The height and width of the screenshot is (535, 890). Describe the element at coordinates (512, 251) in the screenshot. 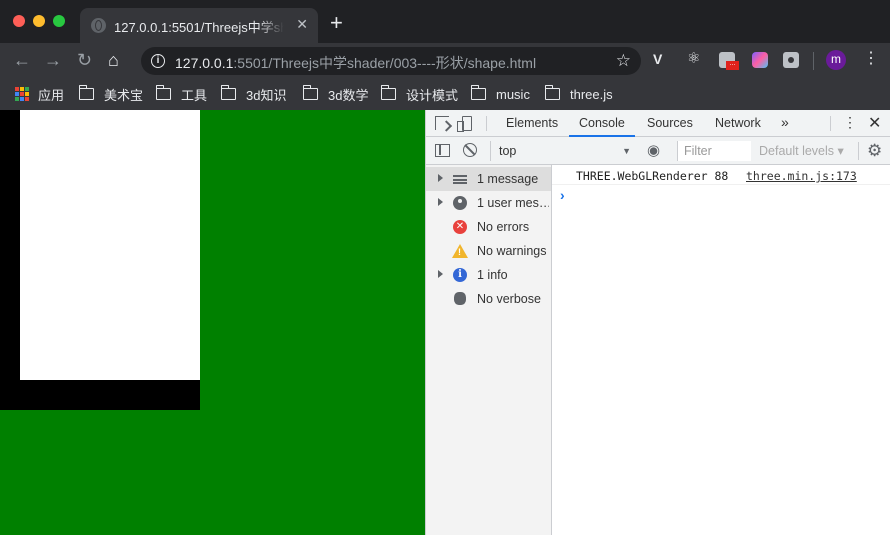

I see `sidebar-item-label: No warnings` at that location.